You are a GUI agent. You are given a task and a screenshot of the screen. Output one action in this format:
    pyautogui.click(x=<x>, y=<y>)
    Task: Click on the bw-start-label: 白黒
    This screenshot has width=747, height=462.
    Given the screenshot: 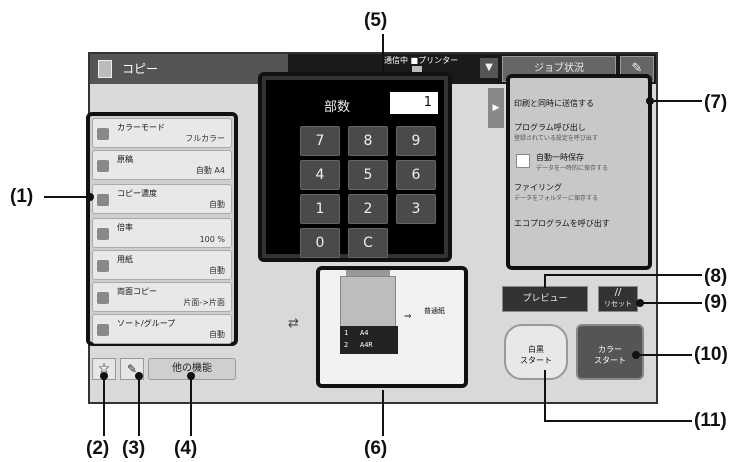 What is the action you would take?
    pyautogui.click(x=536, y=349)
    